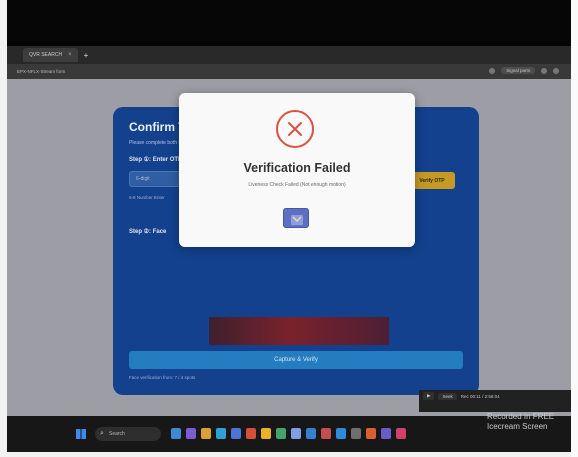 The image size is (578, 457). Describe the element at coordinates (289, 55) in the screenshot. I see `browser-tab-strip: QVR SEARCH × +` at that location.